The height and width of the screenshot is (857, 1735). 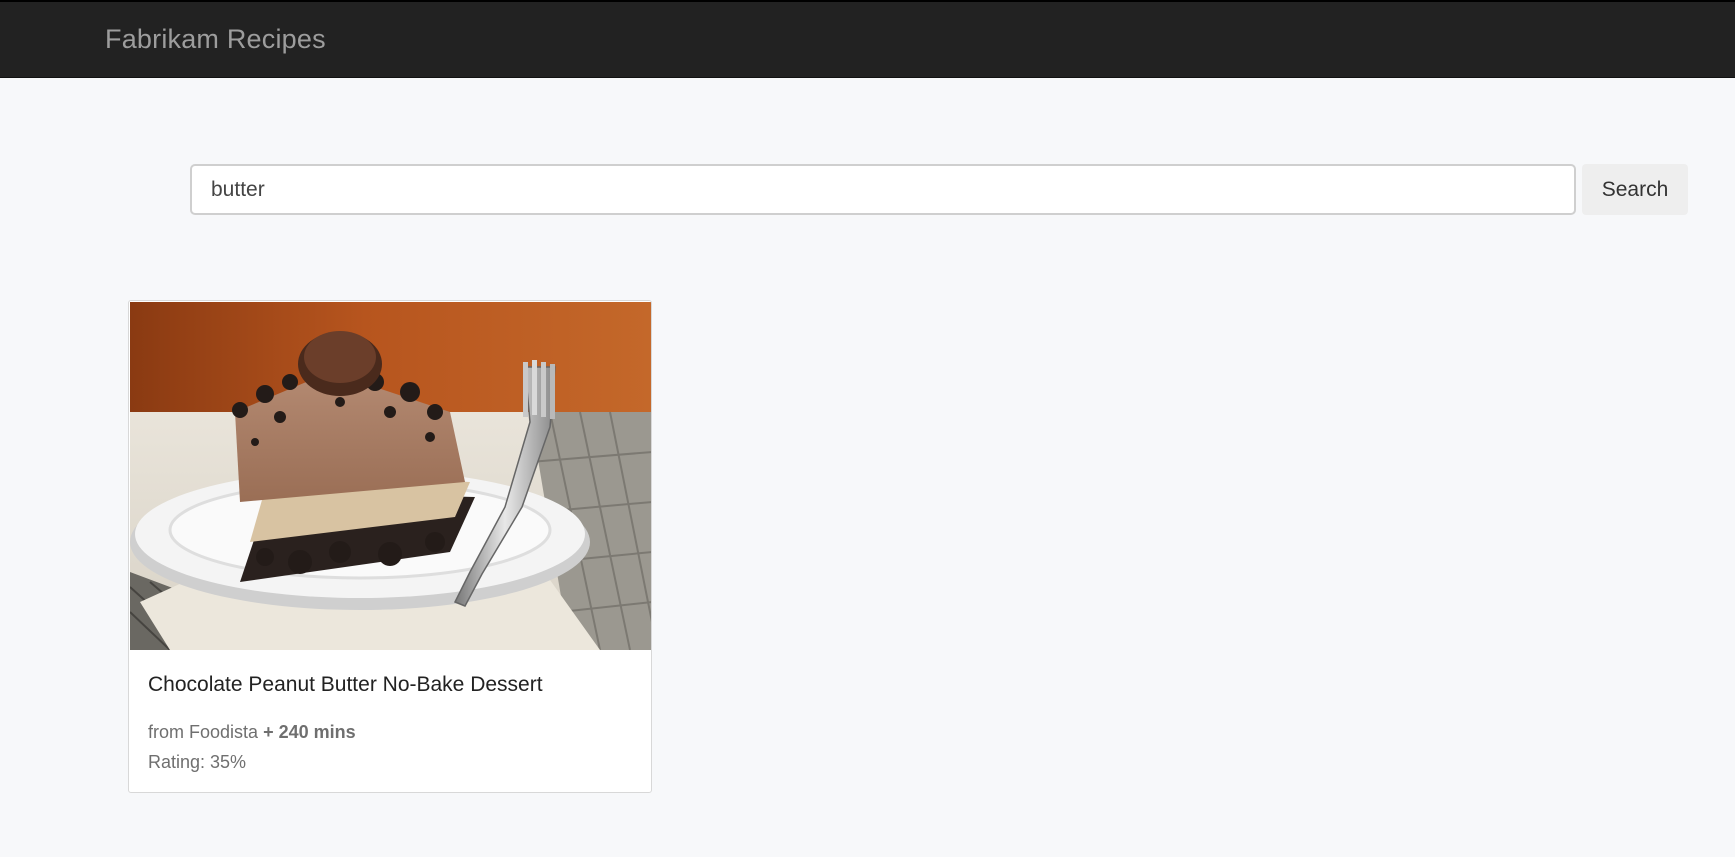 What do you see at coordinates (197, 762) in the screenshot?
I see `recipe-rating: Rating: 35%` at bounding box center [197, 762].